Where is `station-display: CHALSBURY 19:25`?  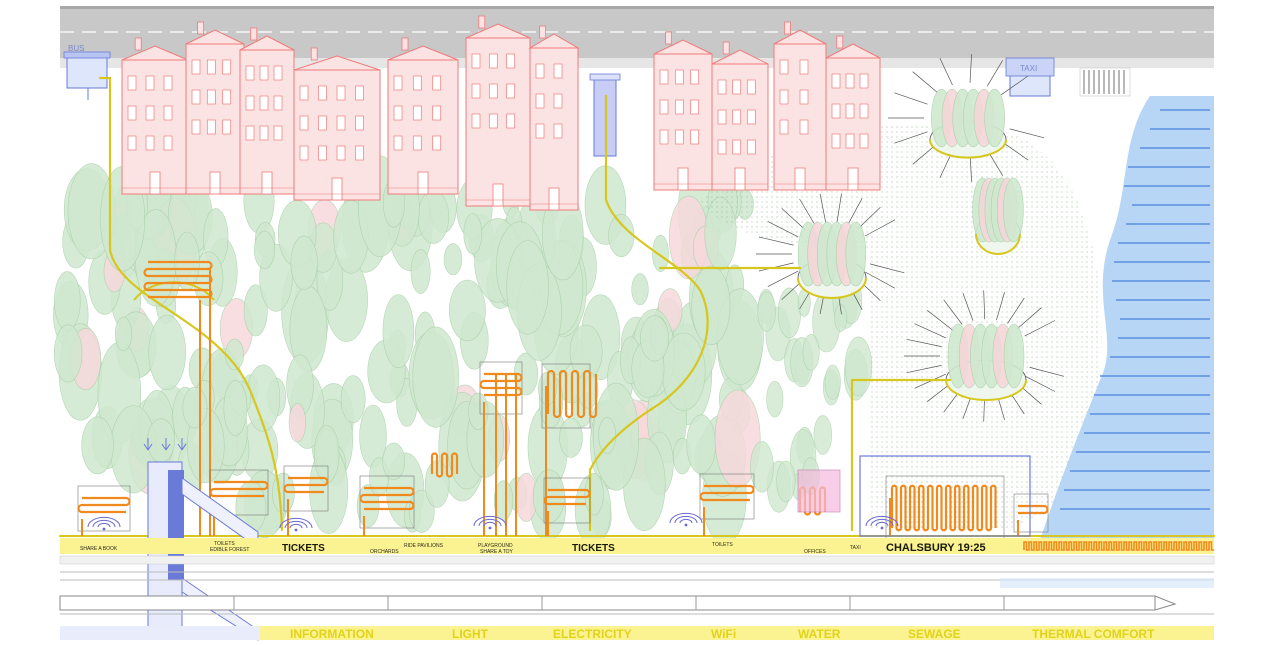
station-display: CHALSBURY 19:25 is located at coordinates (936, 548).